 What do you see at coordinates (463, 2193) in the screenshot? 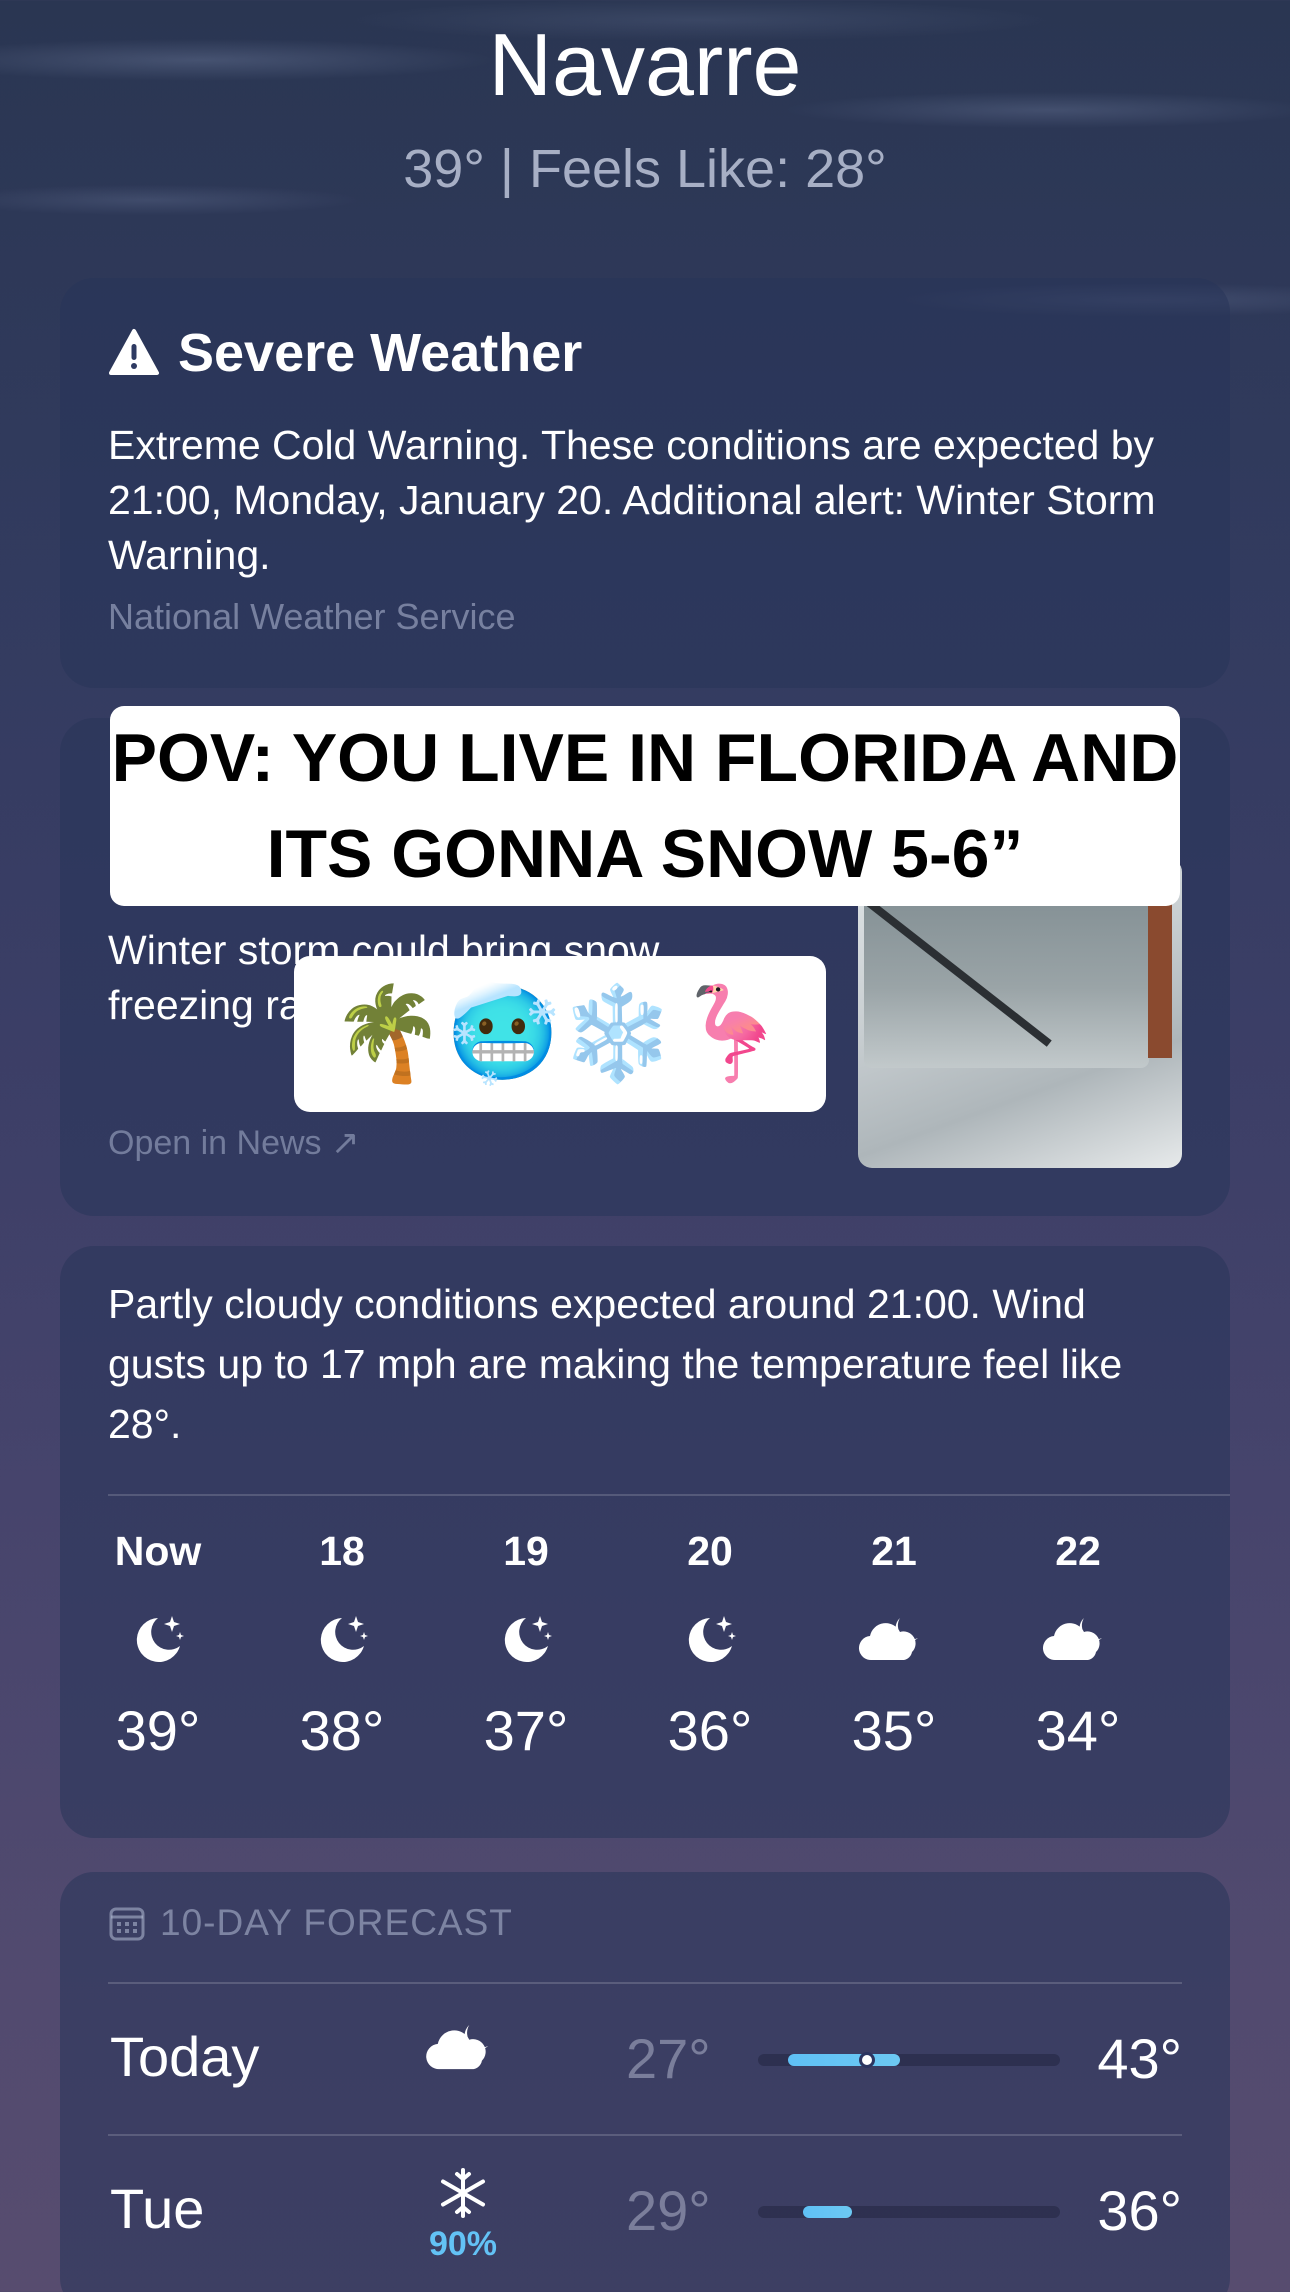
I see `snowflake-icon` at bounding box center [463, 2193].